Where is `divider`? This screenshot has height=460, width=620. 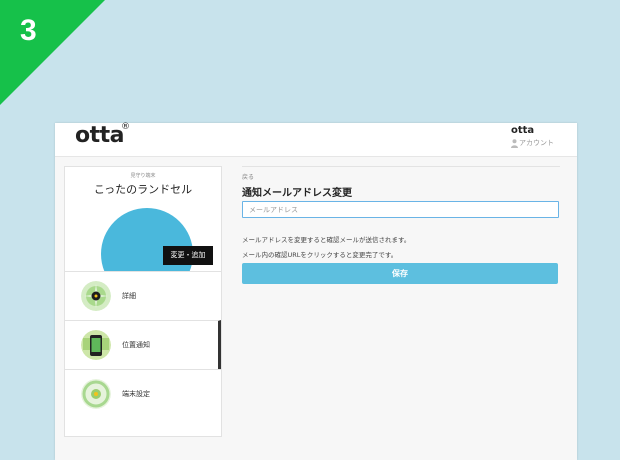
divider is located at coordinates (401, 166).